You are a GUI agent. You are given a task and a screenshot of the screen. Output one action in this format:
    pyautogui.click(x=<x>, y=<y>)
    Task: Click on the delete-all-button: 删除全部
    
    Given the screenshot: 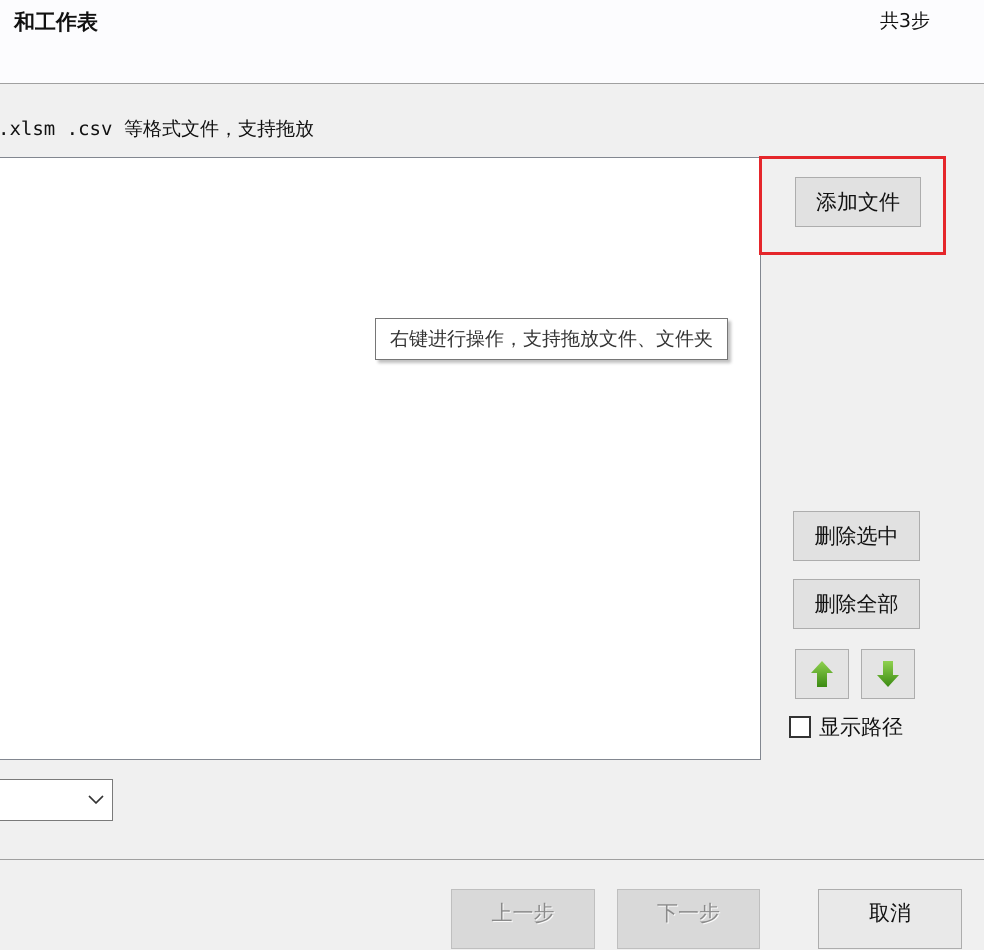 What is the action you would take?
    pyautogui.click(x=856, y=604)
    